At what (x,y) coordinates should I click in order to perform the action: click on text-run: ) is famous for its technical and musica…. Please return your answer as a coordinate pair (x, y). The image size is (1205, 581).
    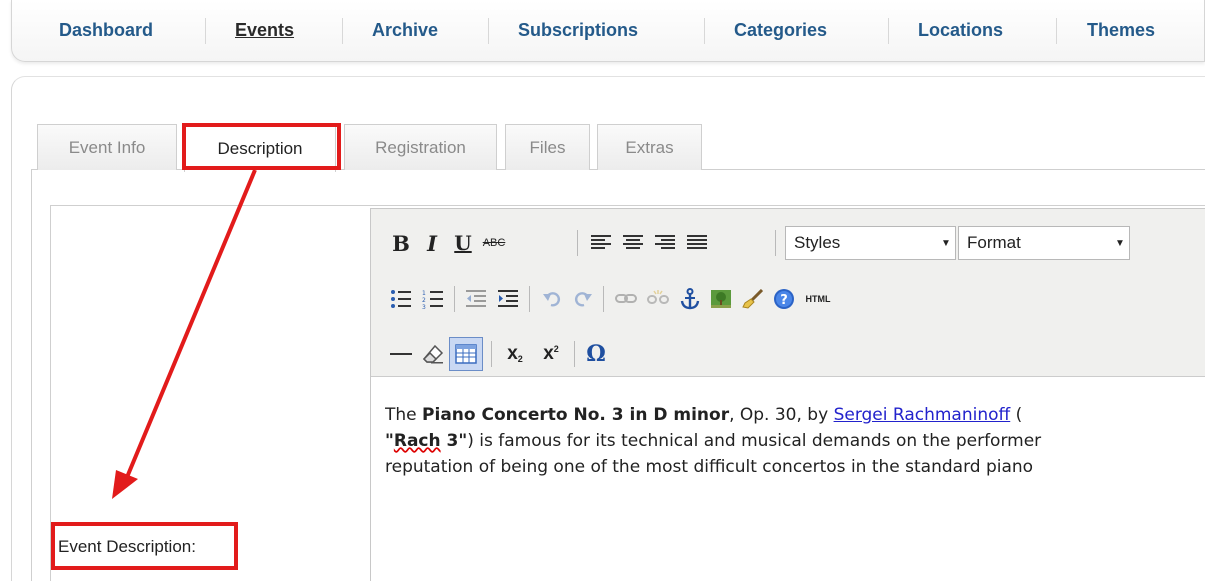
    Looking at the image, I should click on (754, 441).